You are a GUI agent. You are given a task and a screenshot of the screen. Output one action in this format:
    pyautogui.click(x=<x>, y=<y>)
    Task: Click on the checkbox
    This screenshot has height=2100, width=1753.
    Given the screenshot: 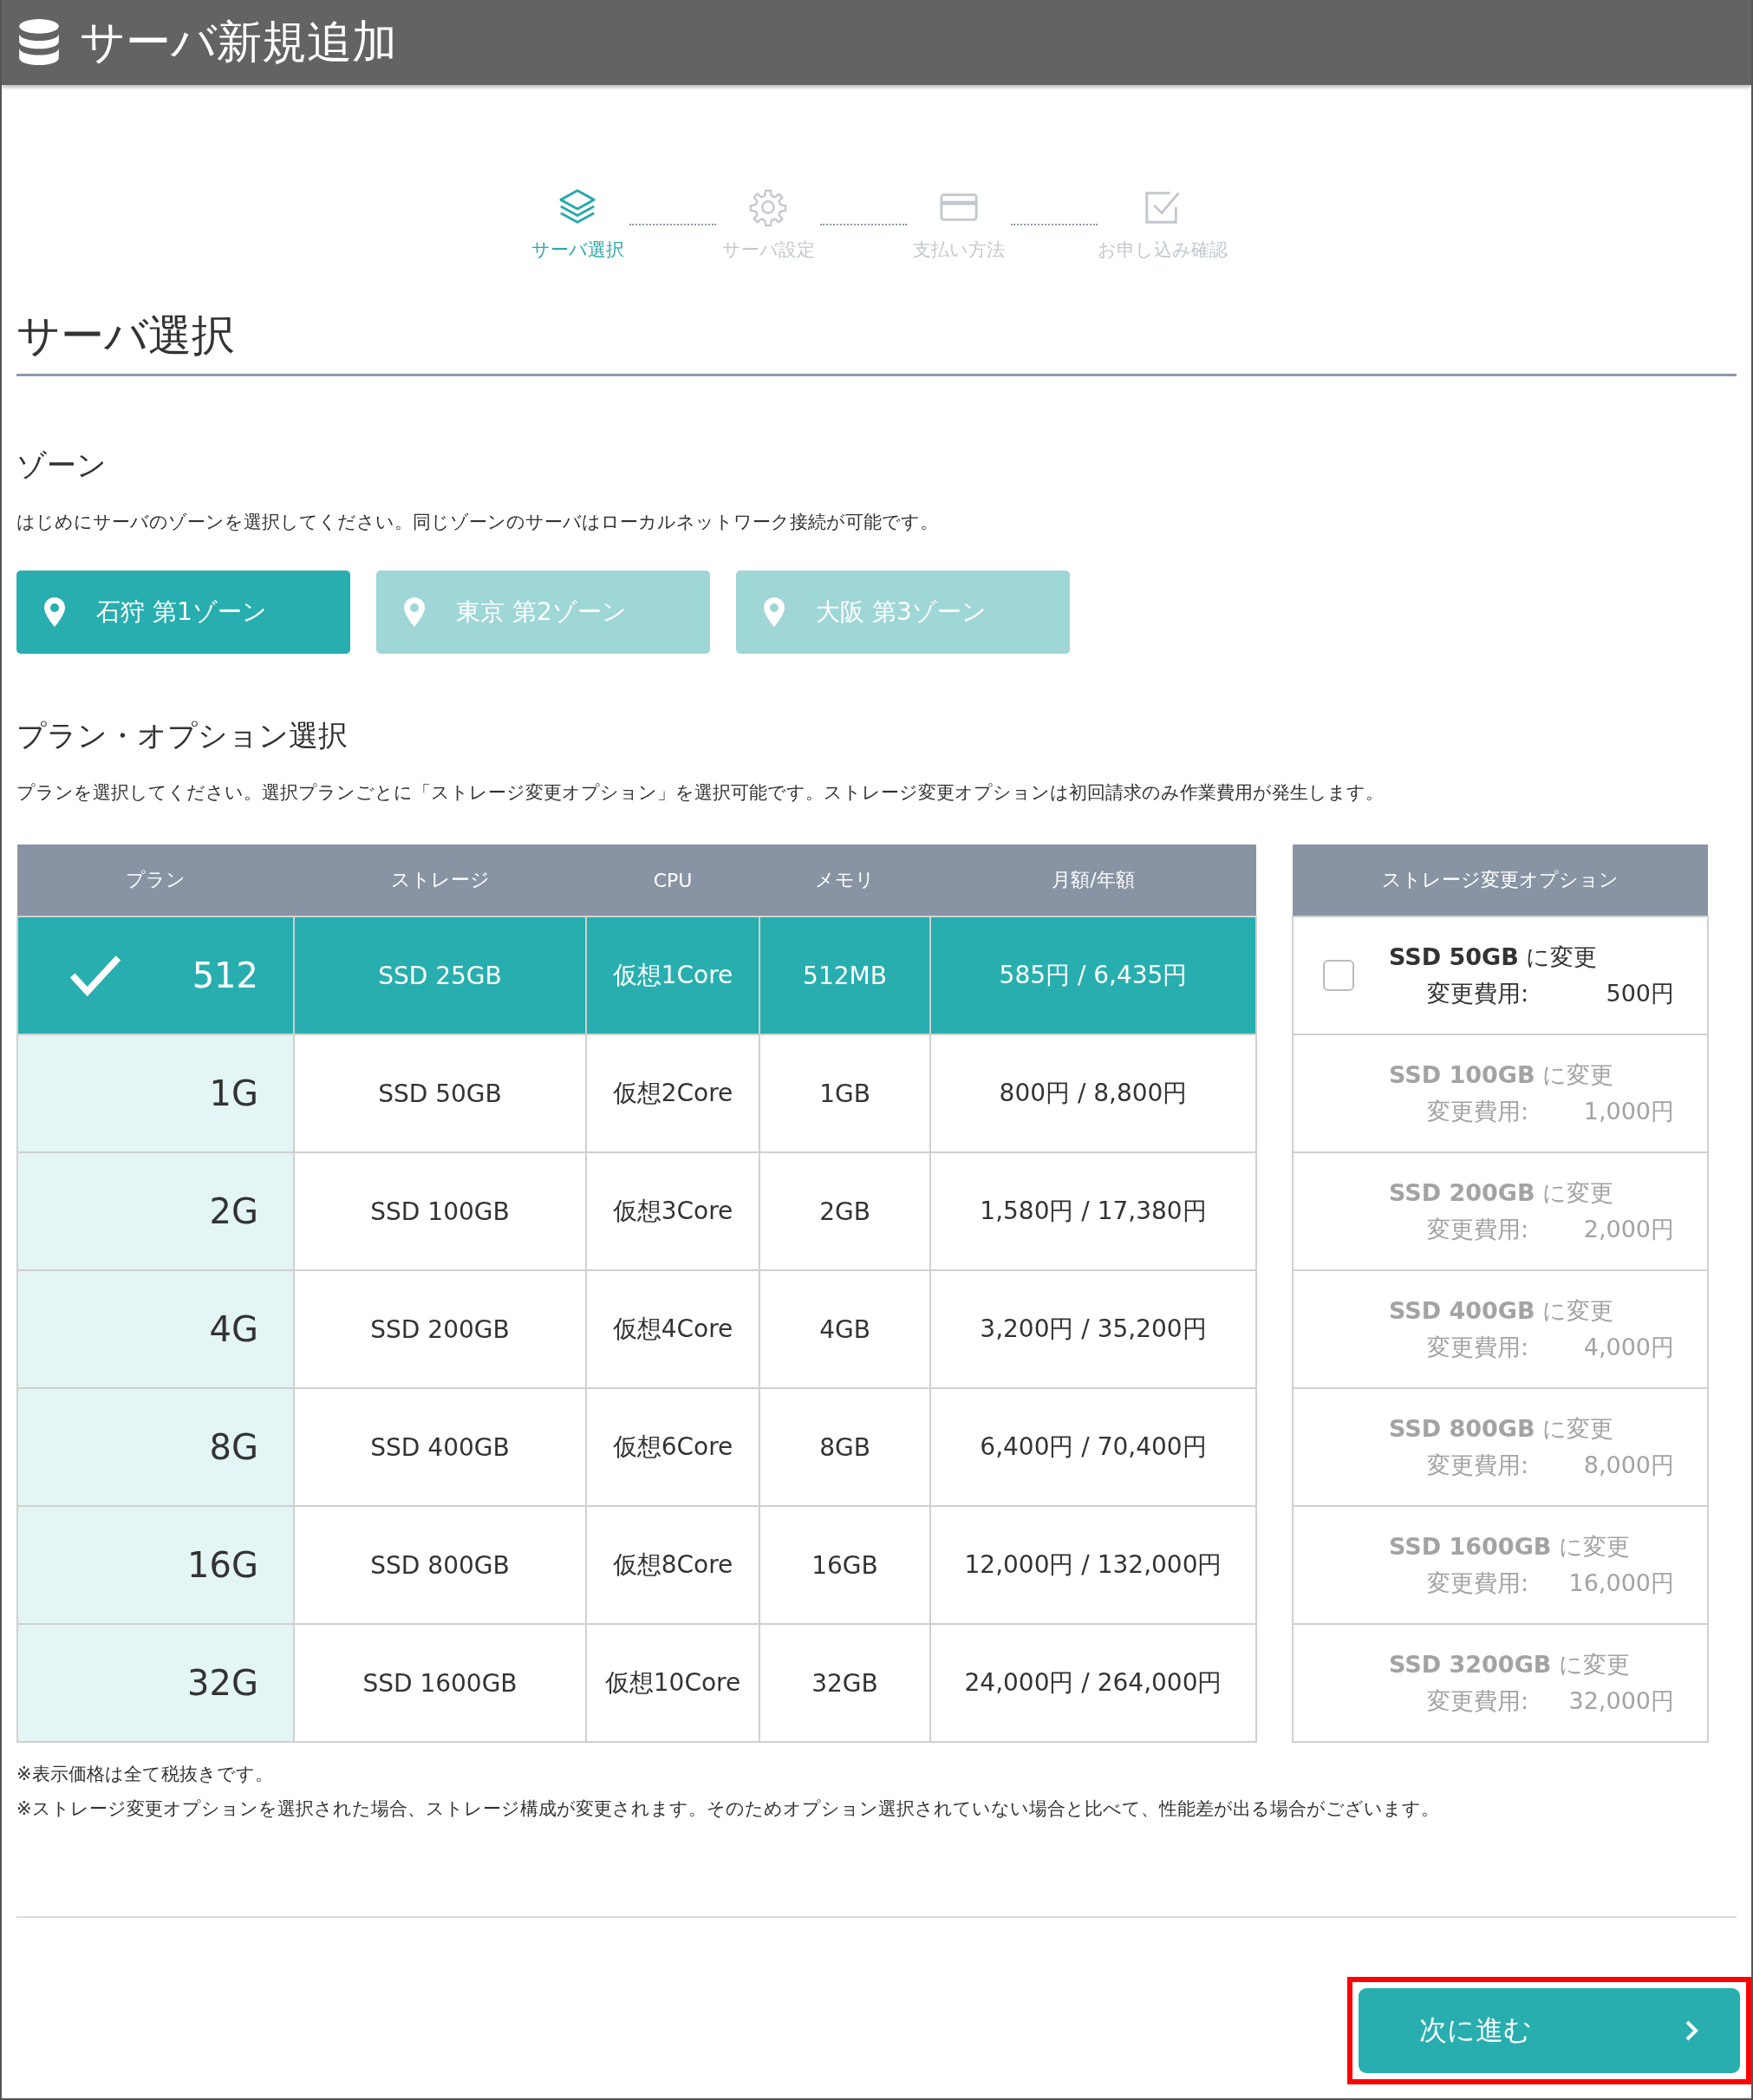 What is the action you would take?
    pyautogui.click(x=1339, y=975)
    